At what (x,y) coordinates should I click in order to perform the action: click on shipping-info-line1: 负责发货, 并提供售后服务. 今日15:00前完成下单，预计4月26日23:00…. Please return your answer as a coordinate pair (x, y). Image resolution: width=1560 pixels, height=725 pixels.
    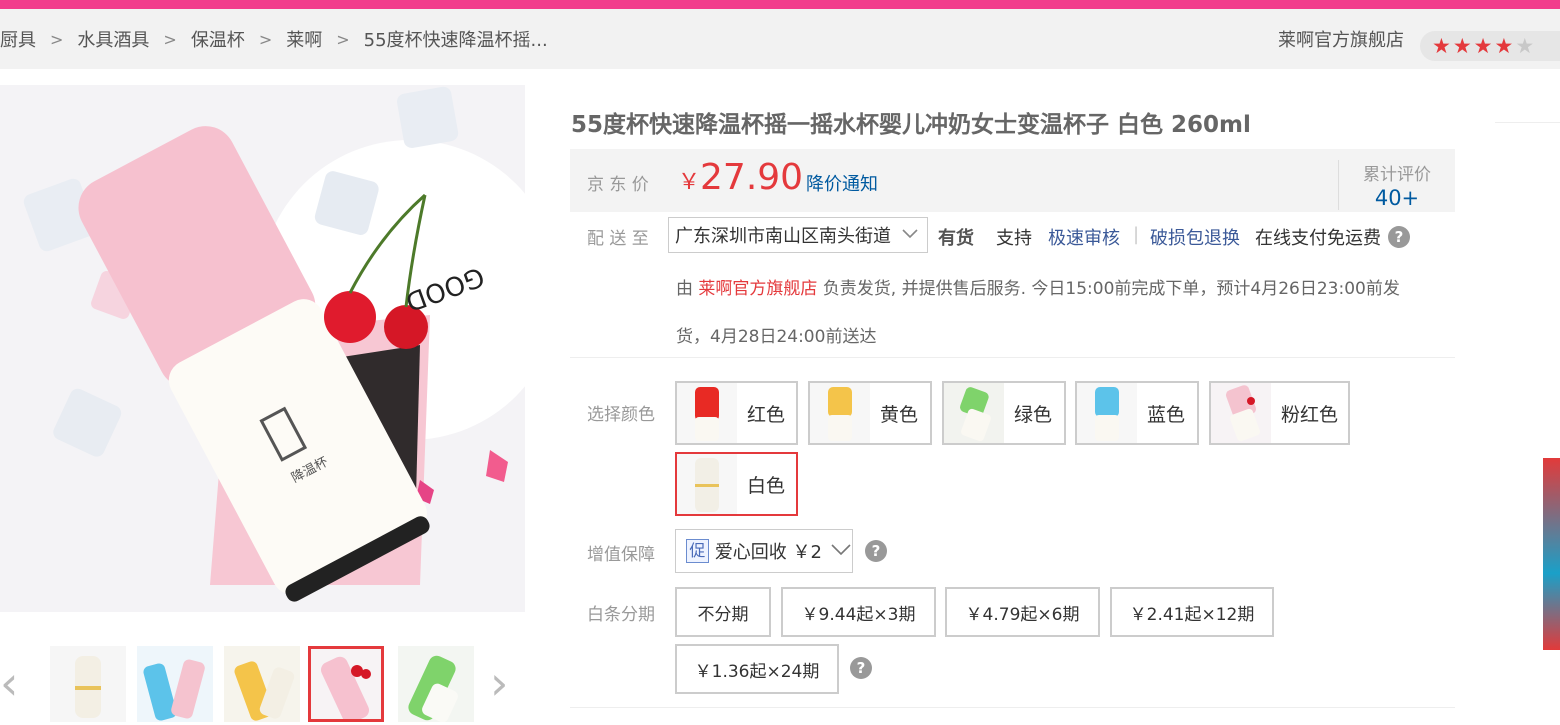
    Looking at the image, I should click on (1111, 289).